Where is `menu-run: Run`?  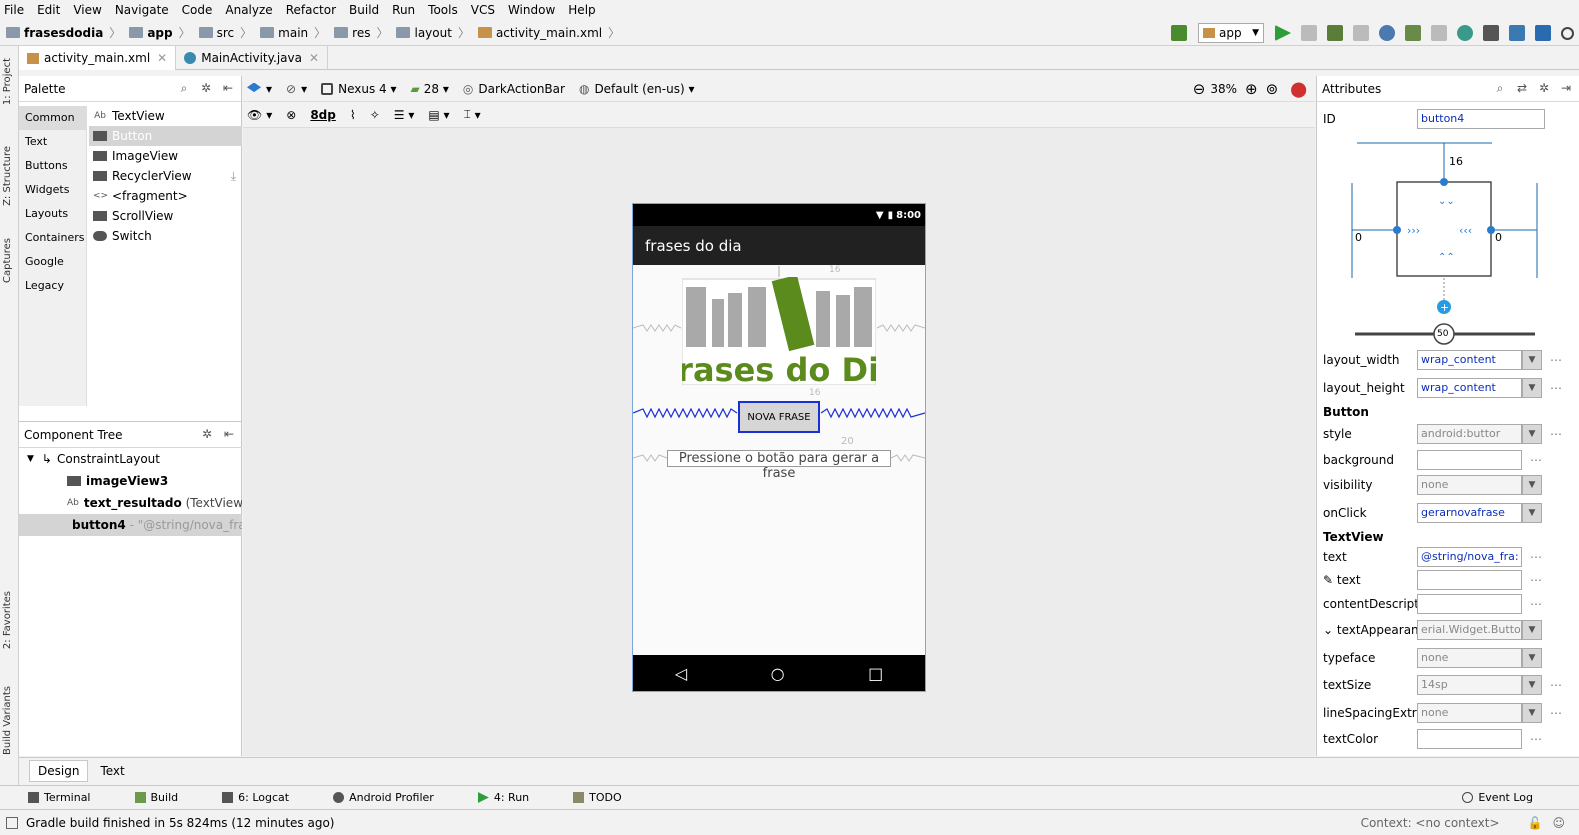 menu-run: Run is located at coordinates (403, 10).